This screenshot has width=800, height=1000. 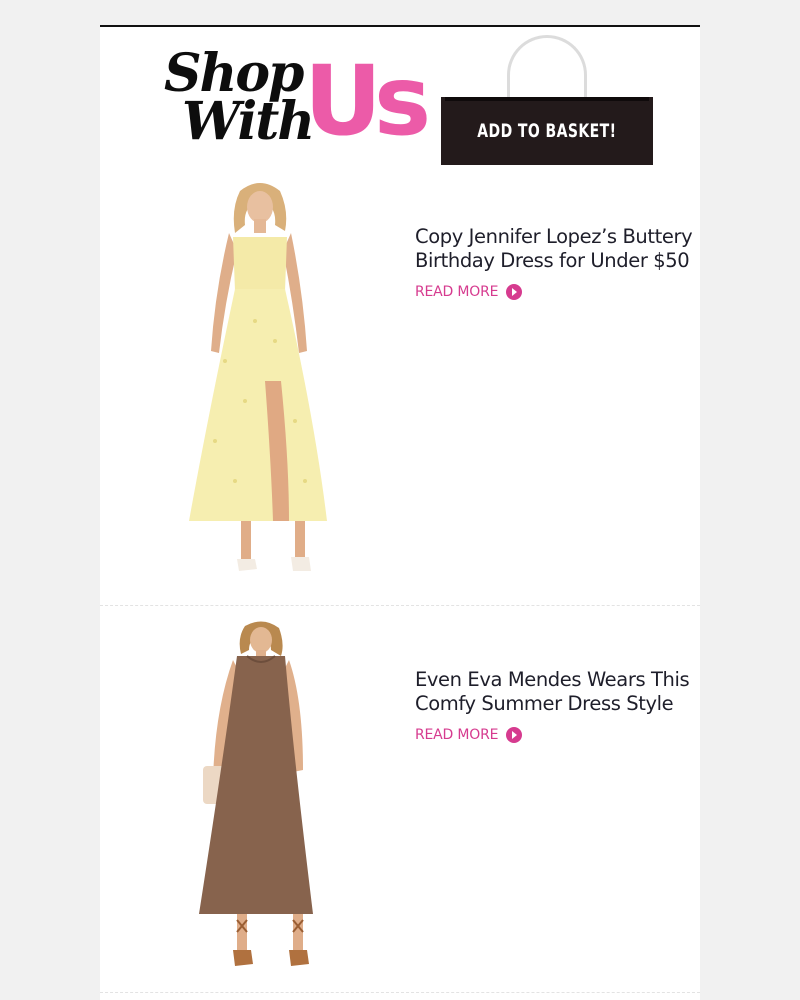 I want to click on product-title-line: Copy Jennifer Lopez’s Buttery, so click(x=554, y=236).